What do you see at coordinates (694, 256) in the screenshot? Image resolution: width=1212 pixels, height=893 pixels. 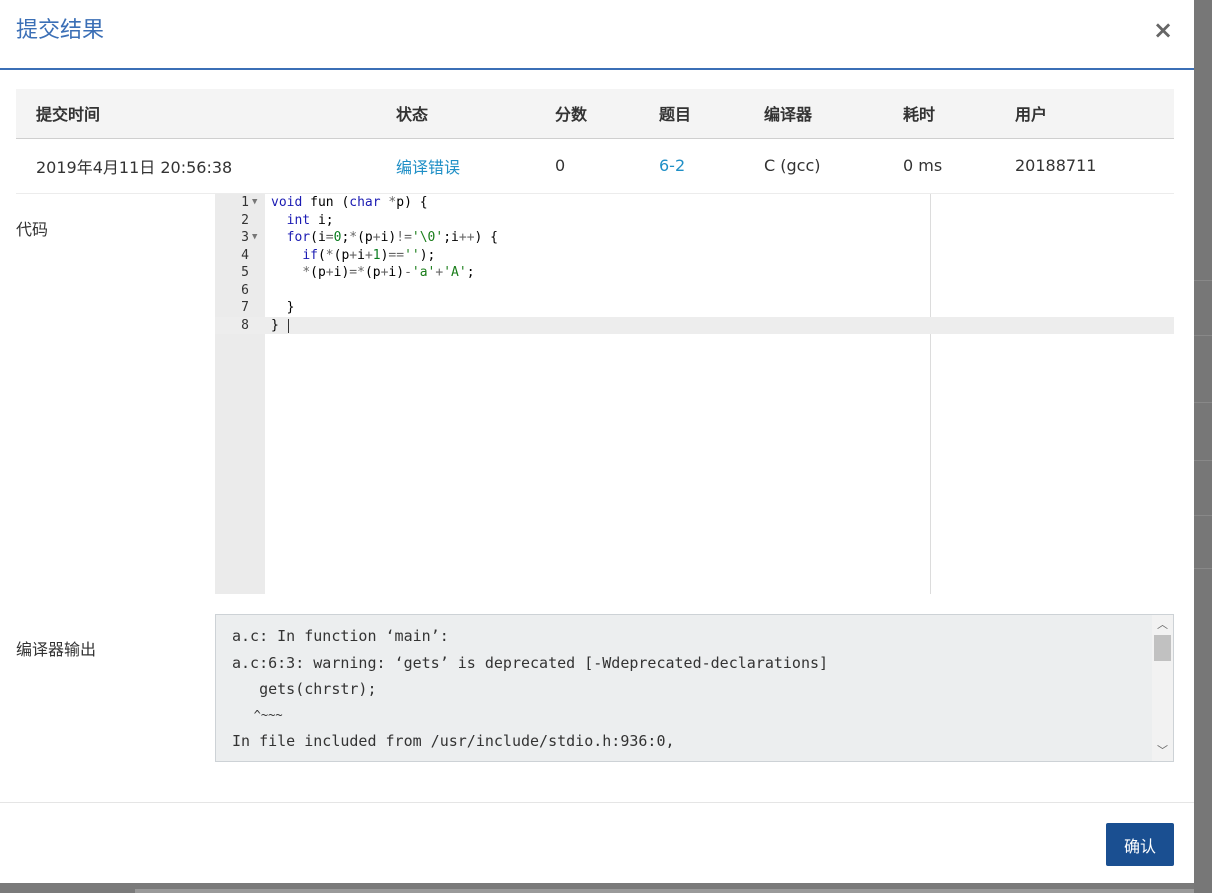 I see `code-line: 4 if(*(p+i+1)=='');` at bounding box center [694, 256].